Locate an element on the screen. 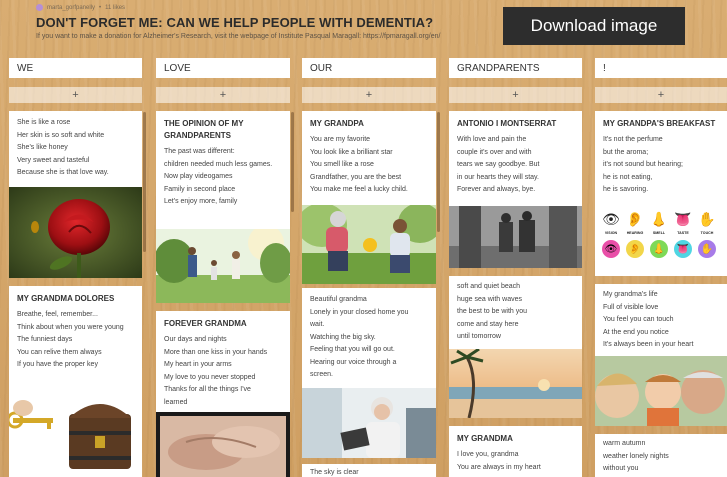 This screenshot has height=477, width=727. post-line: She is like a rose is located at coordinates (44, 122).